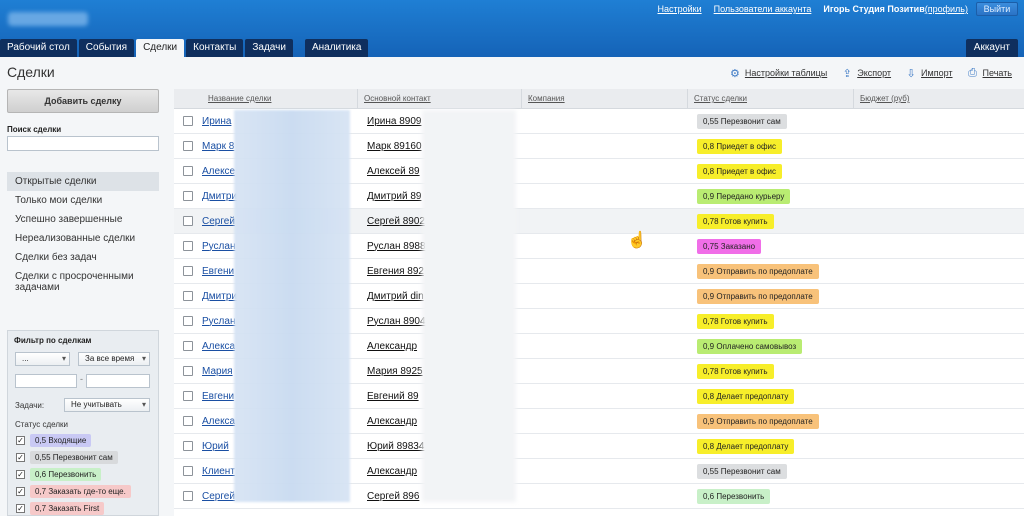  What do you see at coordinates (218, 146) in the screenshot?
I see `deal-name-link: Марк 8` at bounding box center [218, 146].